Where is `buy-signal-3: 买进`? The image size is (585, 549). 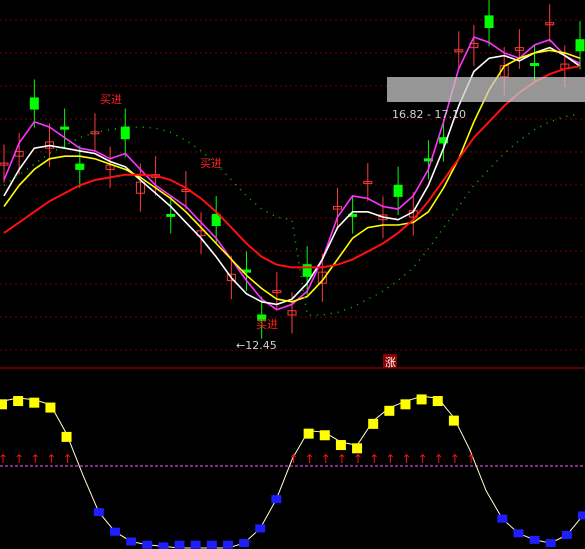
buy-signal-3: 买进 is located at coordinates (267, 324).